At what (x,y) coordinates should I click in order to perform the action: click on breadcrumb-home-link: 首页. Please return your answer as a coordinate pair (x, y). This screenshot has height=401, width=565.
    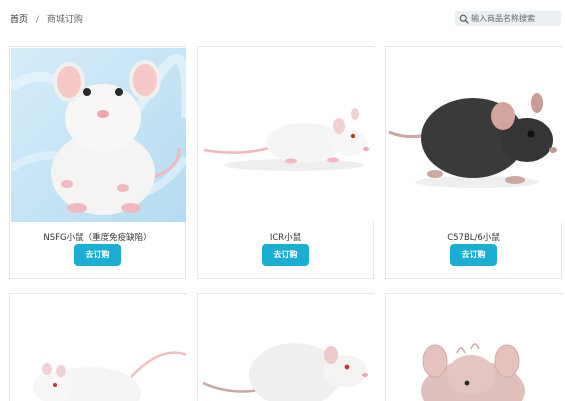
    Looking at the image, I should click on (19, 20).